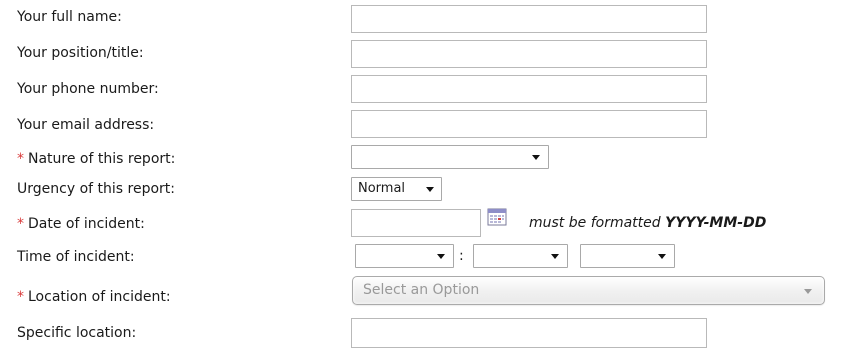  I want to click on date-label-row: * Date of incident:, so click(81, 224).